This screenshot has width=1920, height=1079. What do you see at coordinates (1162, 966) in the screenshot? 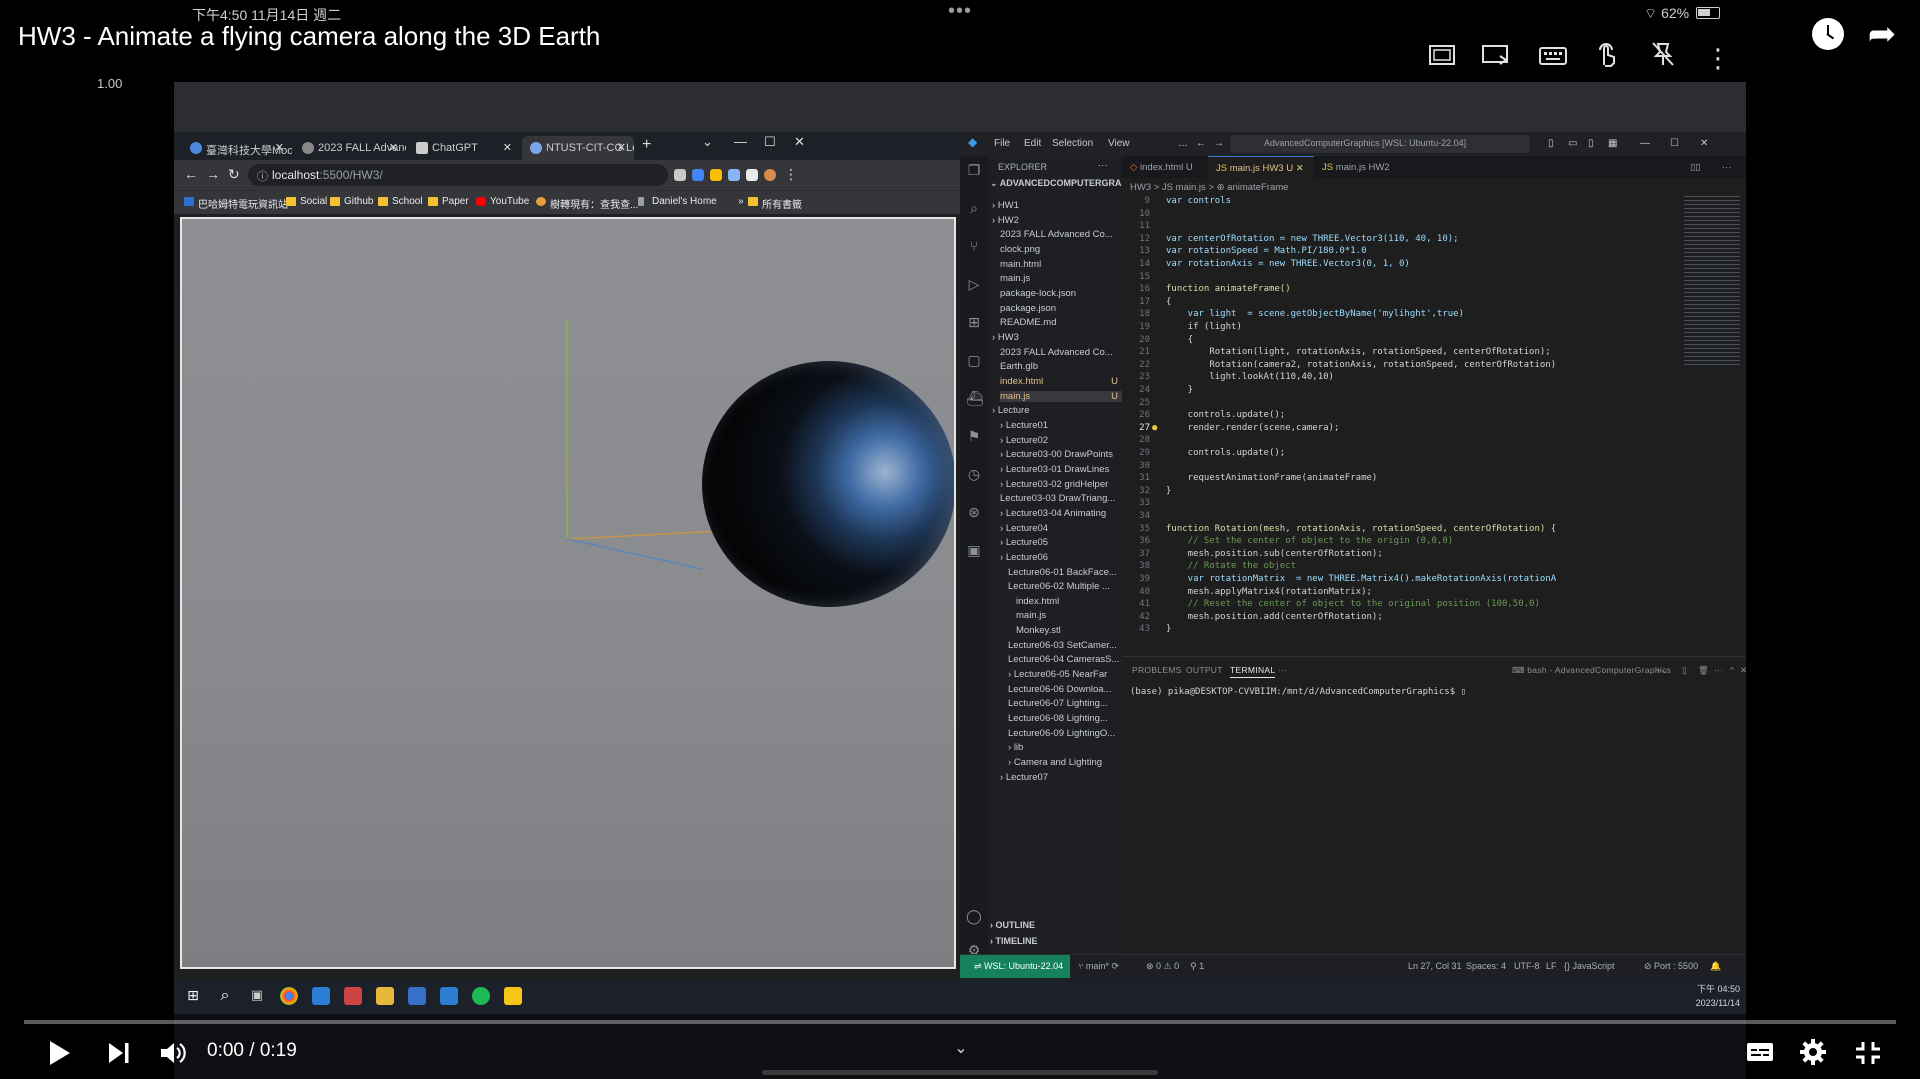
I see `problems-indicator: ⊗ 0 ⚠ 0` at bounding box center [1162, 966].